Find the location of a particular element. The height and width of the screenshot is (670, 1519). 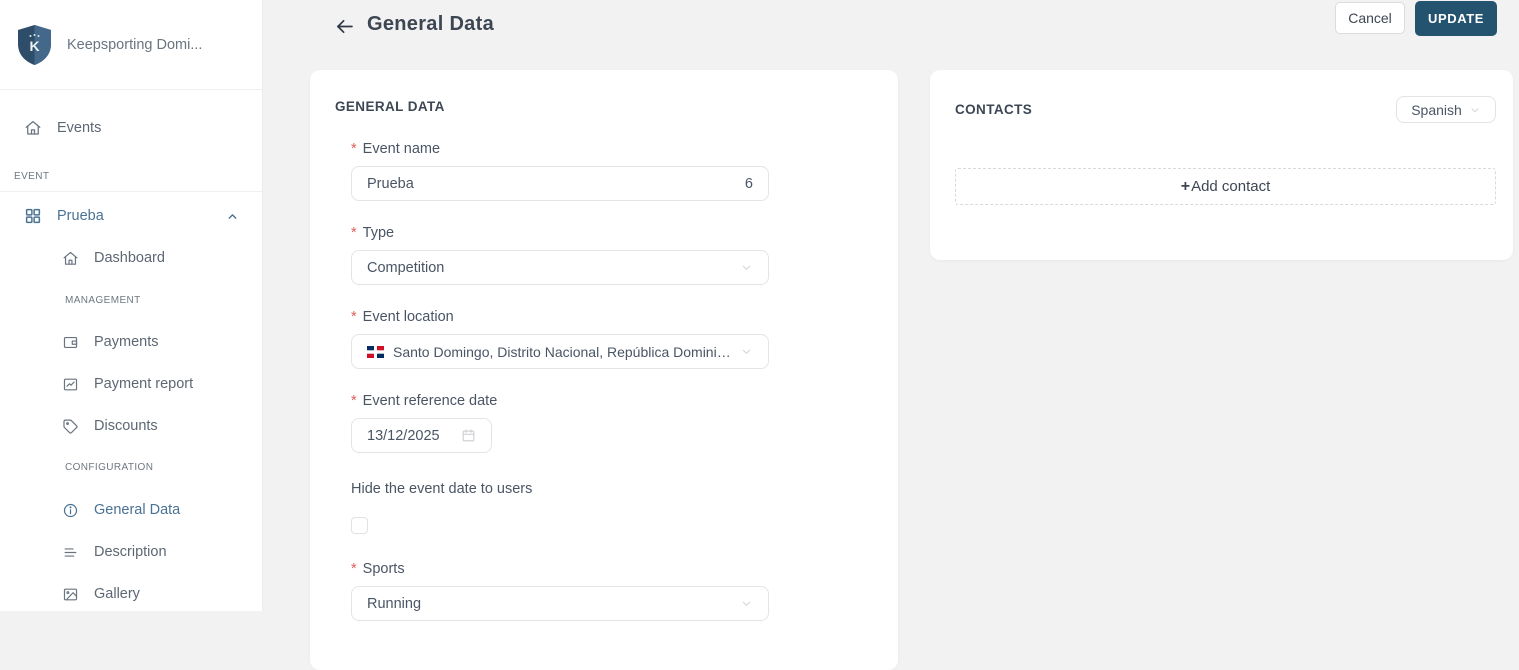

brand-shield-icon: K is located at coordinates (34, 45).